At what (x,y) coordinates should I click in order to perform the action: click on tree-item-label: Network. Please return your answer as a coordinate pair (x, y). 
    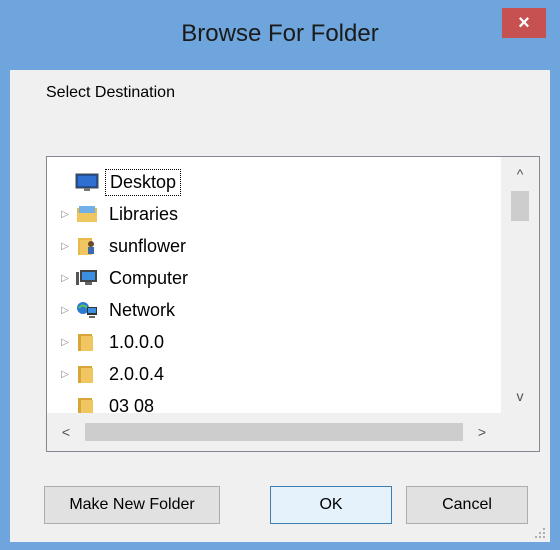
    Looking at the image, I should click on (142, 309).